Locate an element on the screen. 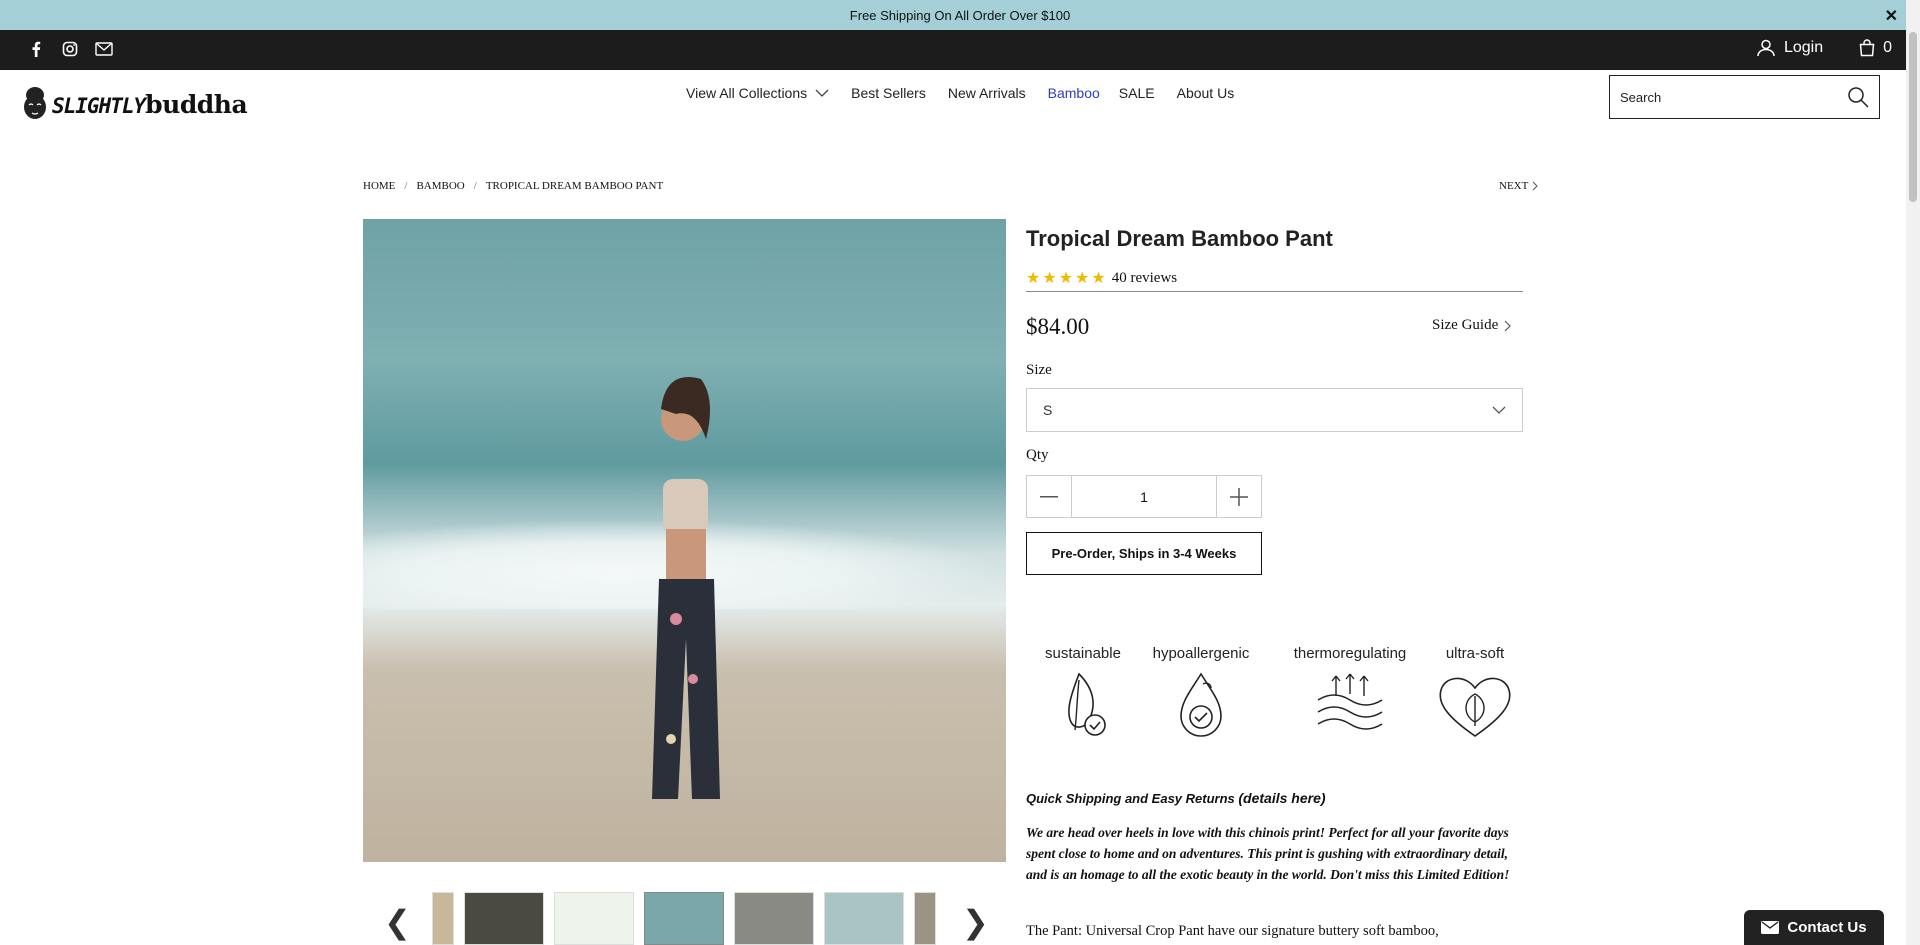 The width and height of the screenshot is (1920, 945). feature-label: hypoallergenic is located at coordinates (1201, 653).